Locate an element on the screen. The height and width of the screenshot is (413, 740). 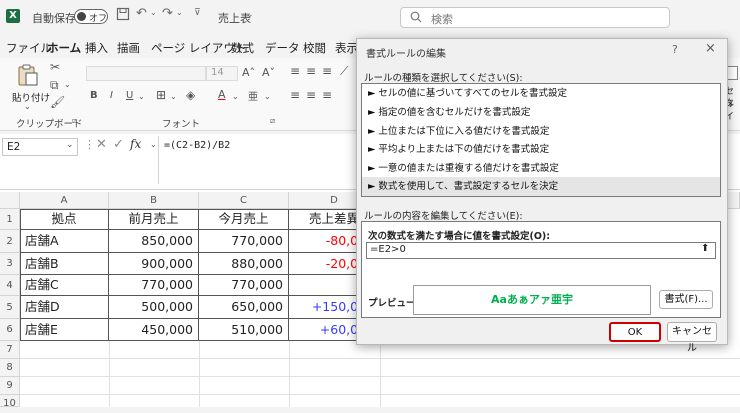
font-color-icon: A is located at coordinates (222, 94).